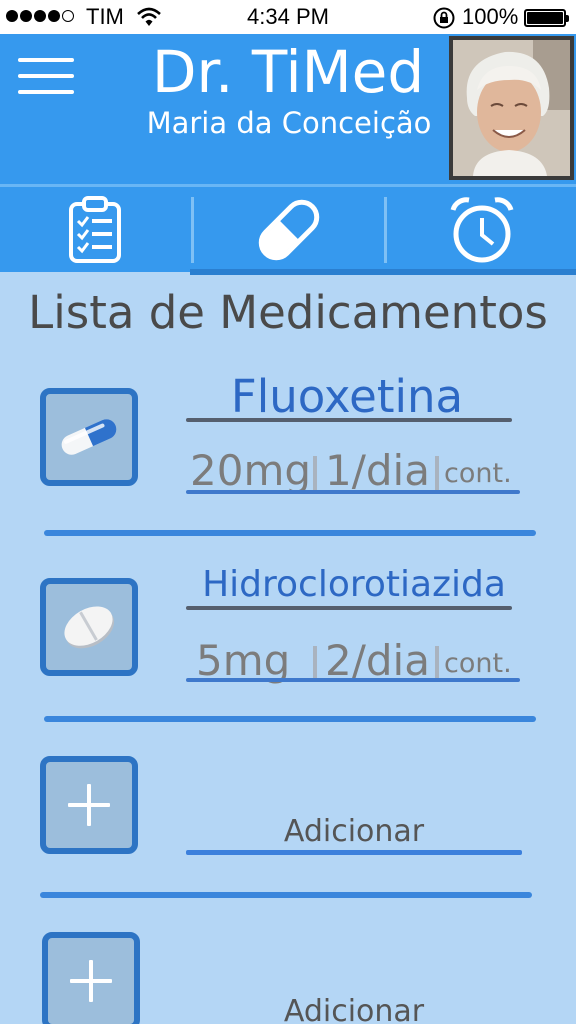  I want to click on tab-selection-indicator, so click(383, 272).